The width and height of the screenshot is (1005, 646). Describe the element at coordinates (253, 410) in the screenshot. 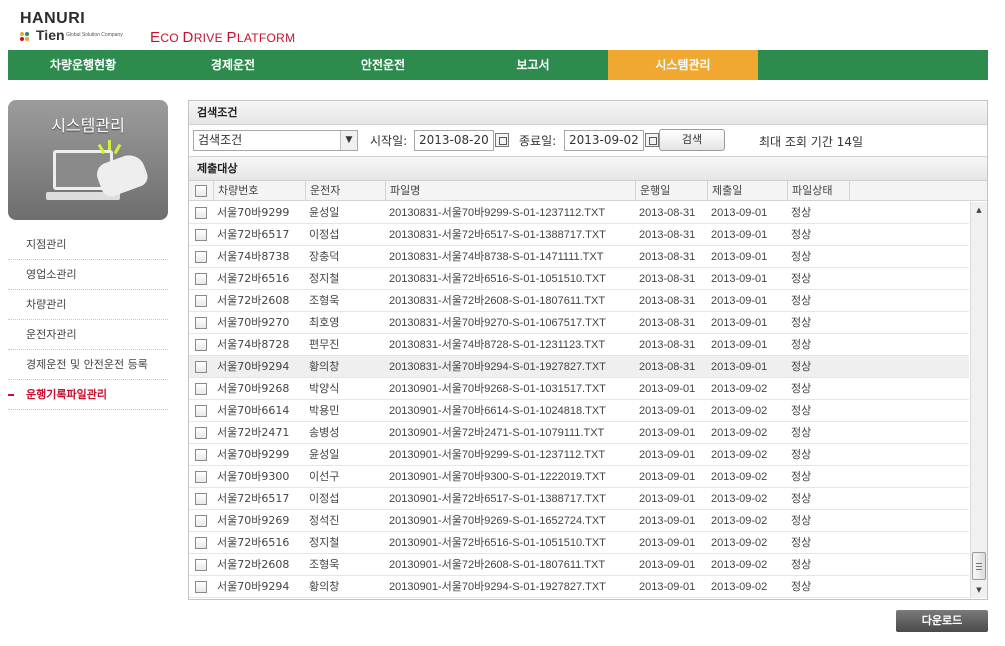

I see `cell-plate: 서울70바6614` at that location.